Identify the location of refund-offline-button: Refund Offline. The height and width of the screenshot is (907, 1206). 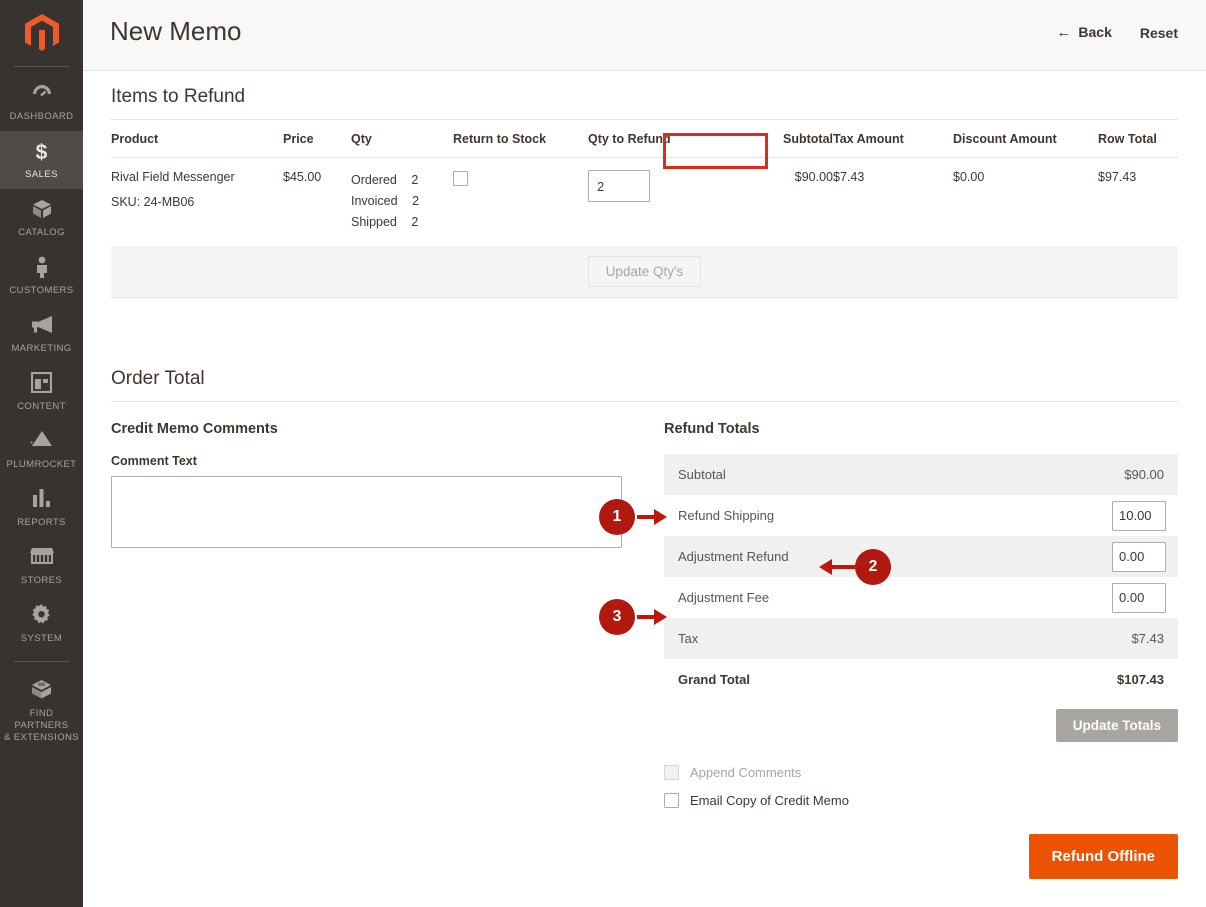
(1103, 856).